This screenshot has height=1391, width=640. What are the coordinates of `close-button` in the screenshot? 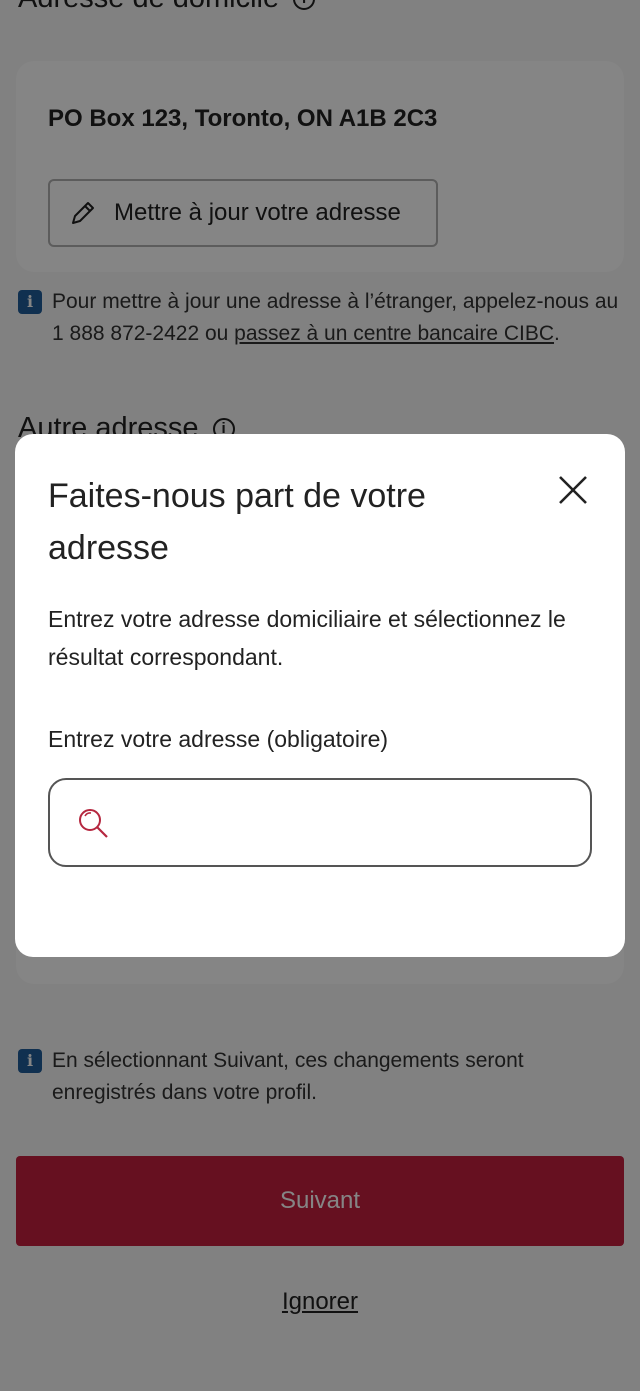 It's located at (573, 490).